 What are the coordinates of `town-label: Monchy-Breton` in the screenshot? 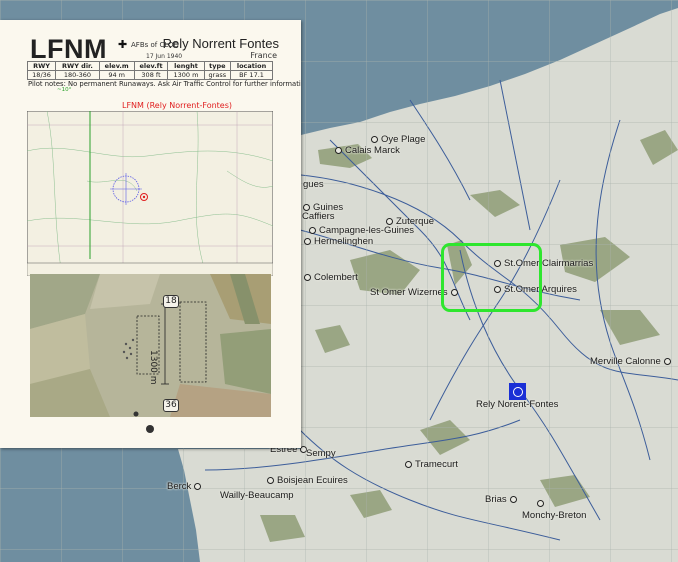 It's located at (554, 515).